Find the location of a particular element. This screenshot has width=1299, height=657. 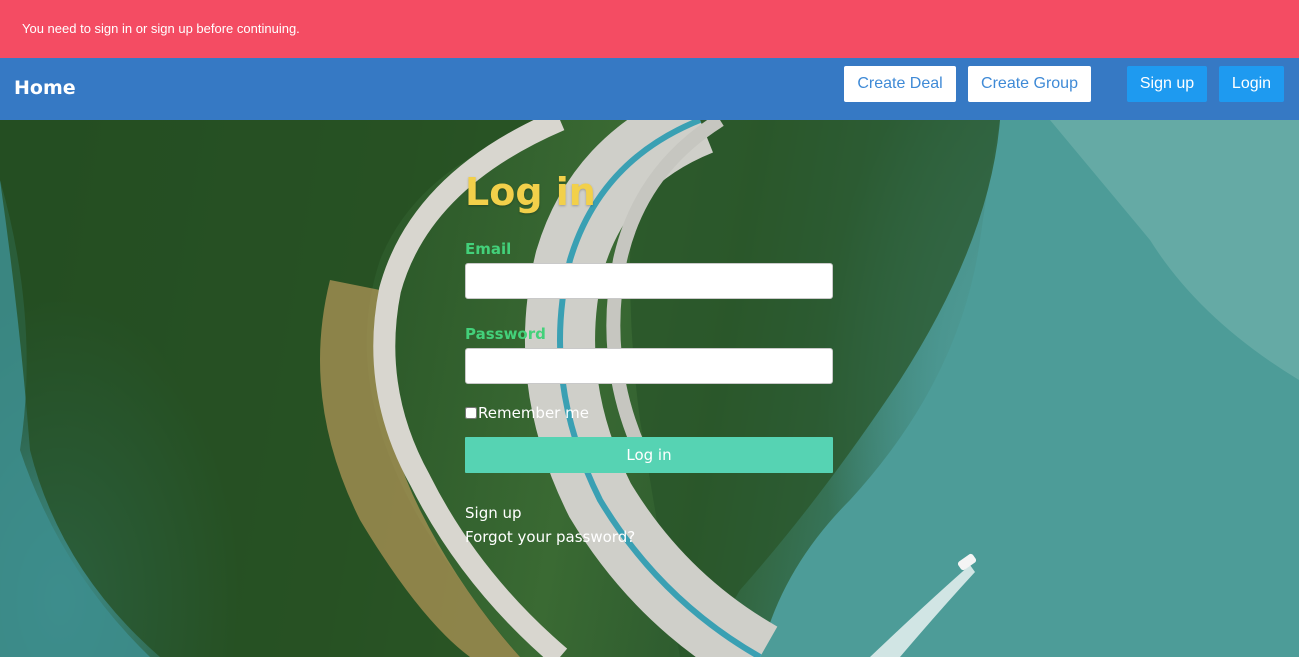

home-link: Home is located at coordinates (45, 88).